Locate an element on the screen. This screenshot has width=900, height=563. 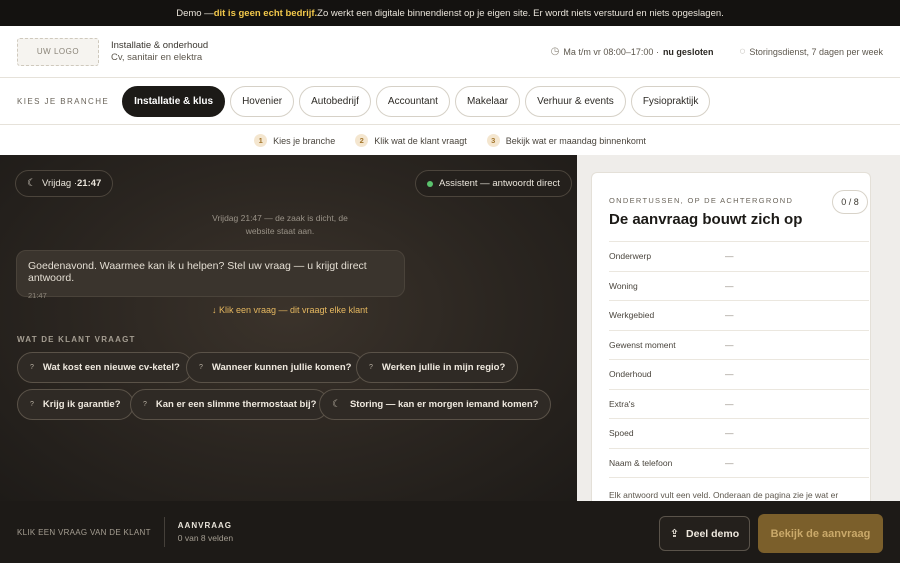
question-cv-ketel: ? Wat kost een nieuwe cv-ketel? is located at coordinates (105, 367).